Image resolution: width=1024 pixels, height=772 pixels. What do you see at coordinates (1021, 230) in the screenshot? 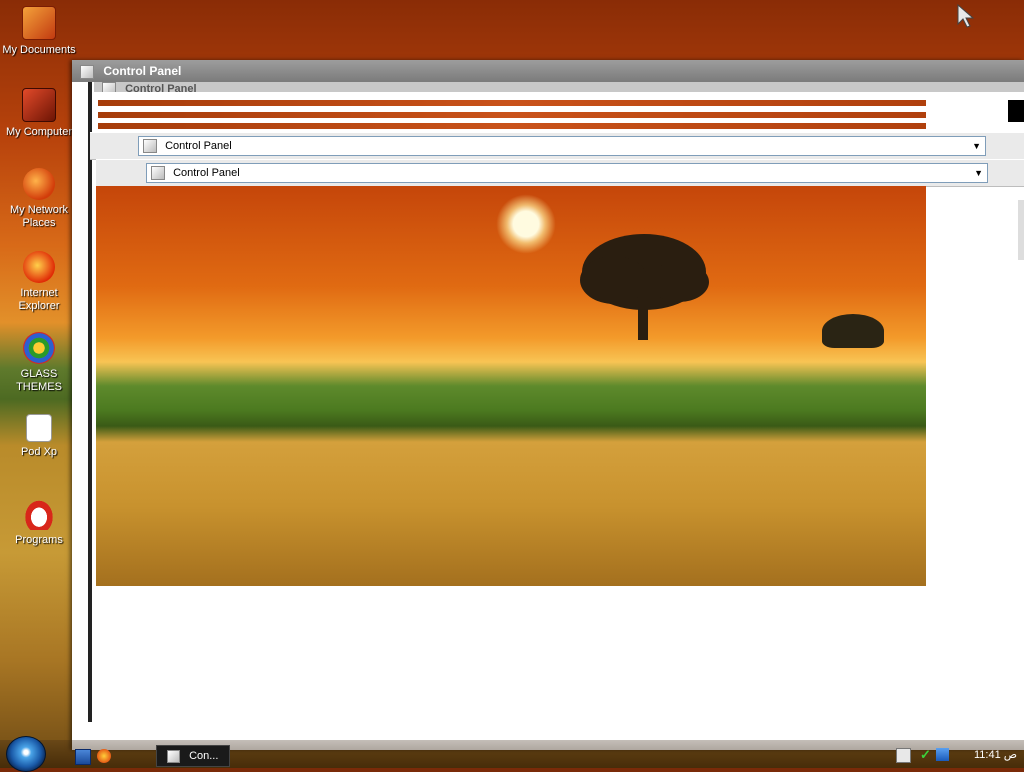
I see `scrollbar-strip` at bounding box center [1021, 230].